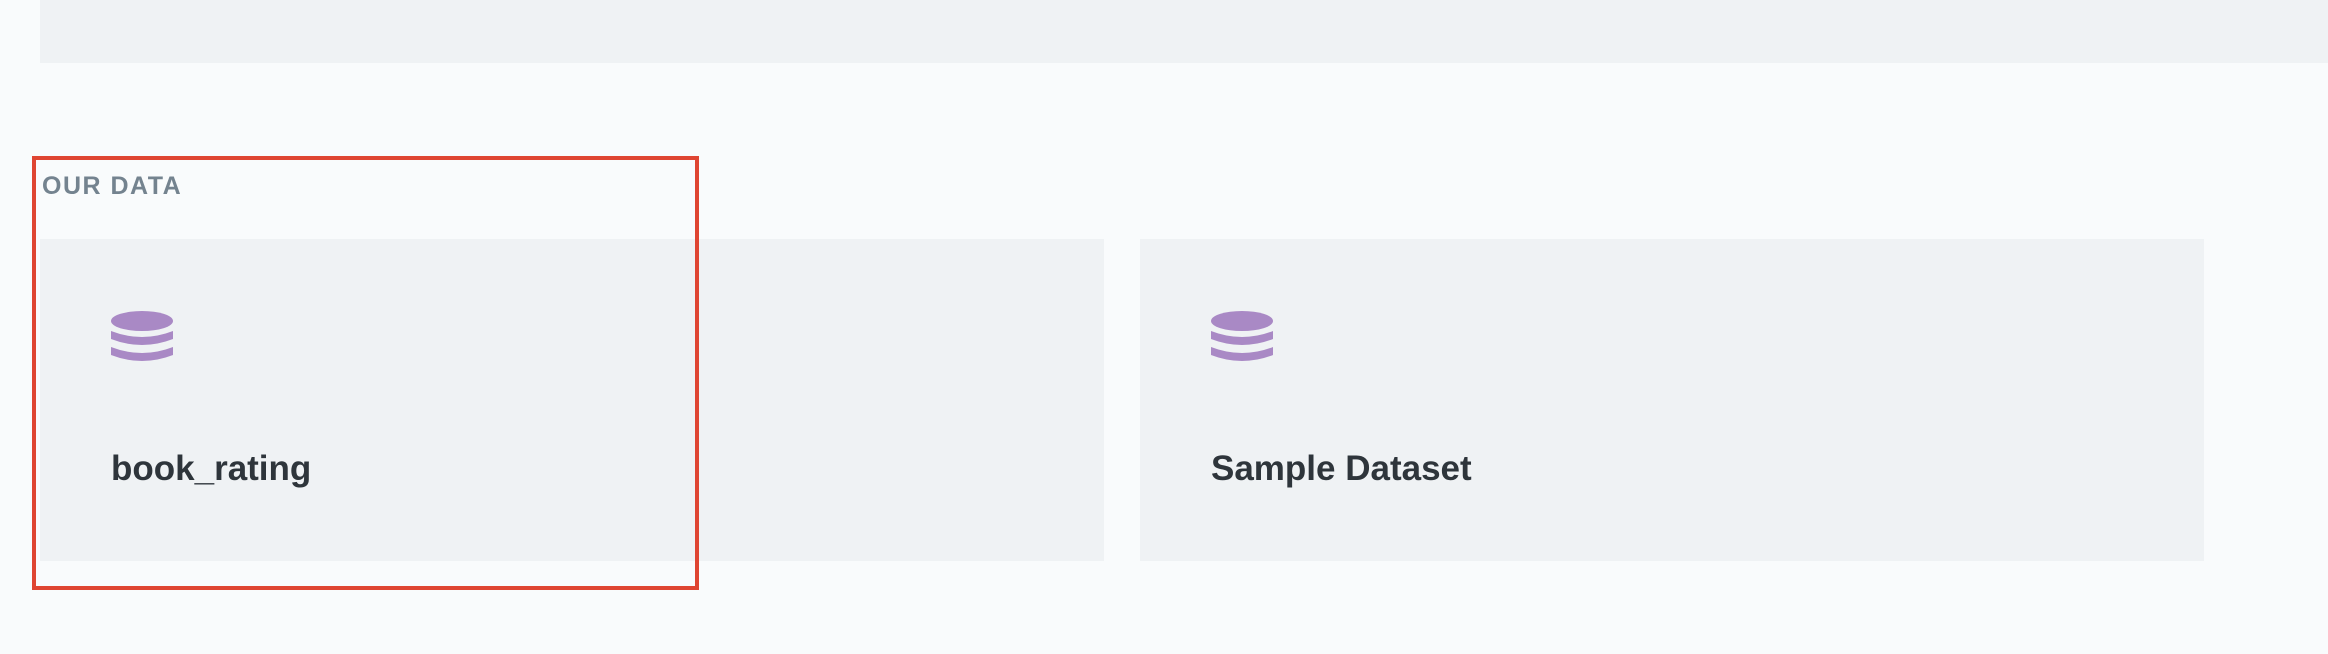 The width and height of the screenshot is (2328, 654). Describe the element at coordinates (1341, 468) in the screenshot. I see `database-name: Sample Dataset` at that location.